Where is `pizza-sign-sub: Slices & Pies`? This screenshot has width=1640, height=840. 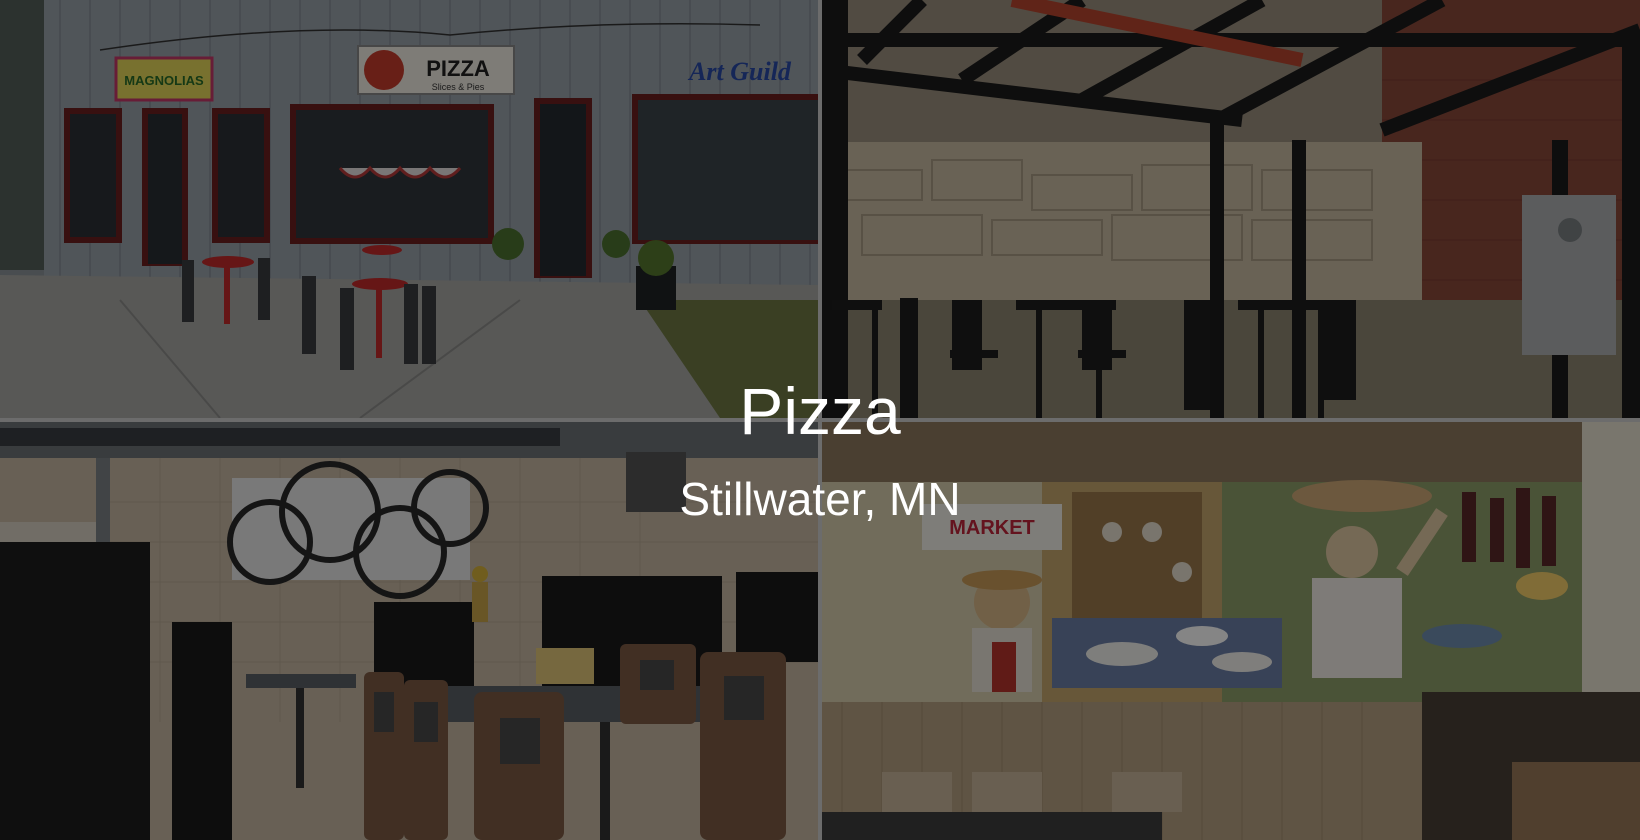
pizza-sign-sub: Slices & Pies is located at coordinates (458, 87).